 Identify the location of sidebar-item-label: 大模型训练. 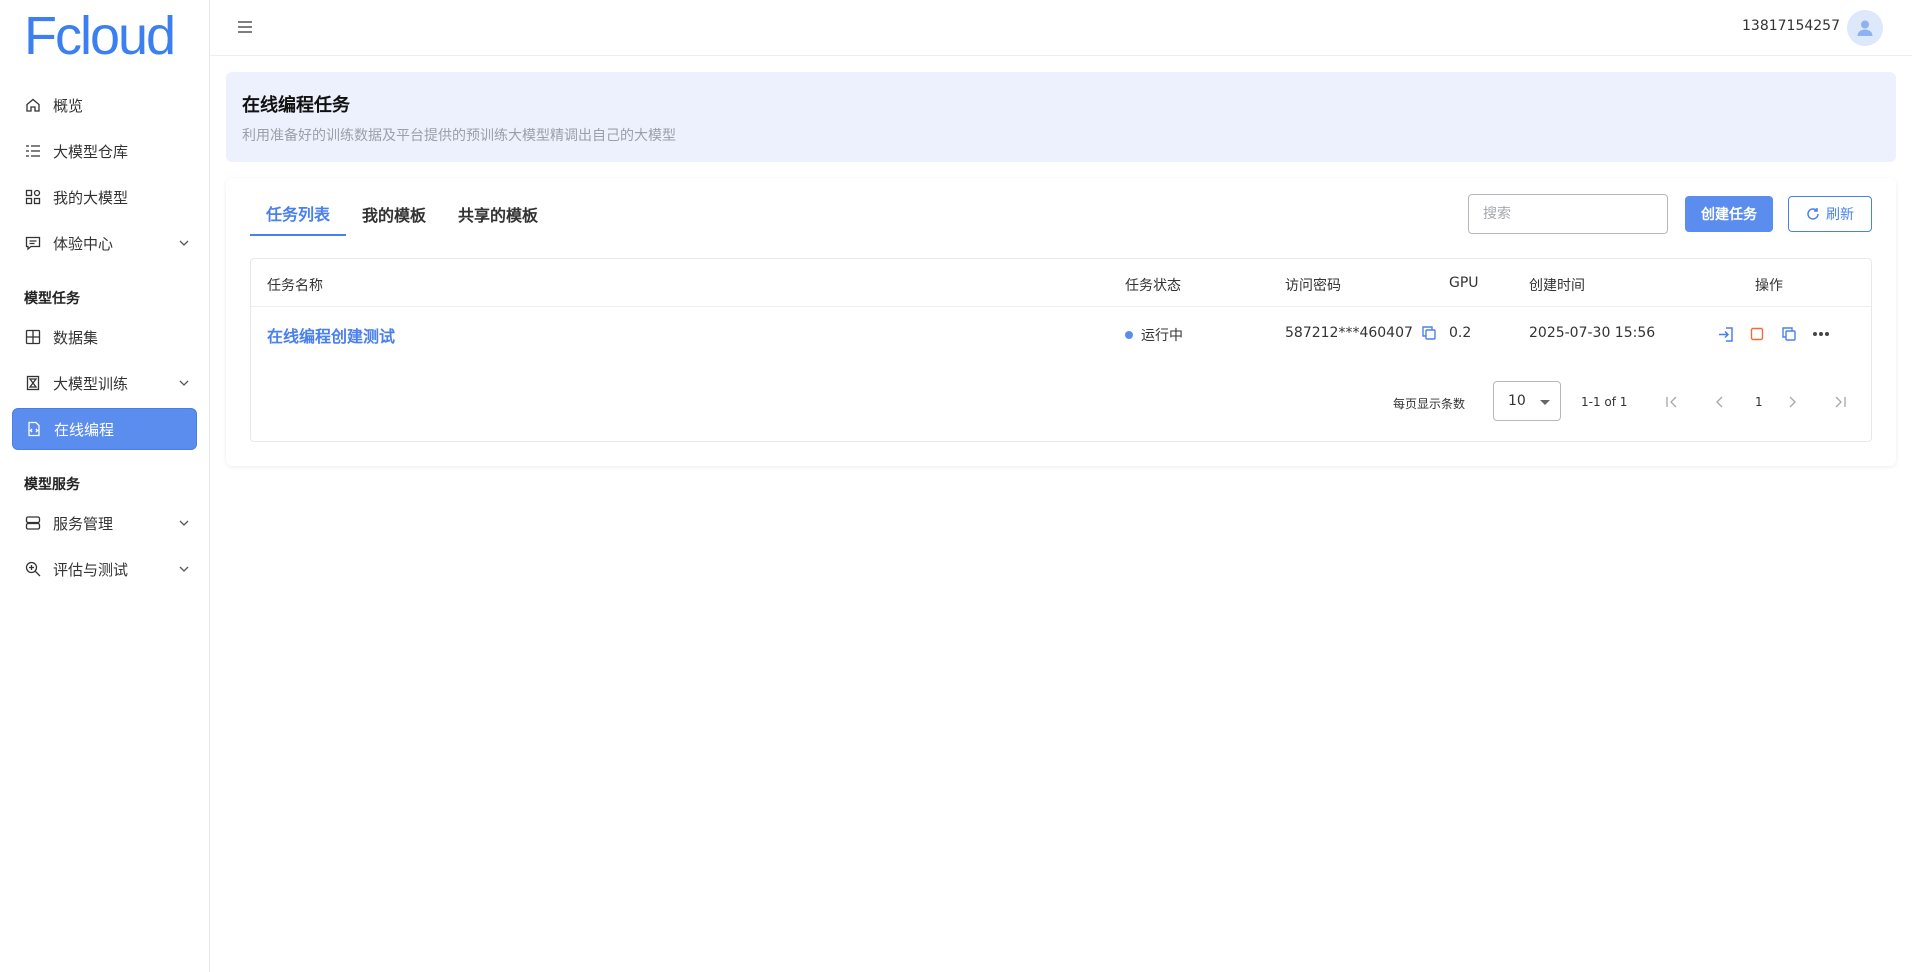
(91, 383).